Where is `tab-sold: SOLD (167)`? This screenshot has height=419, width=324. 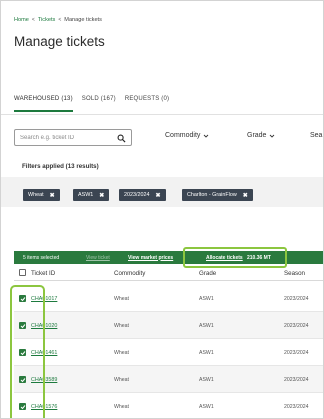 tab-sold: SOLD (167) is located at coordinates (99, 104).